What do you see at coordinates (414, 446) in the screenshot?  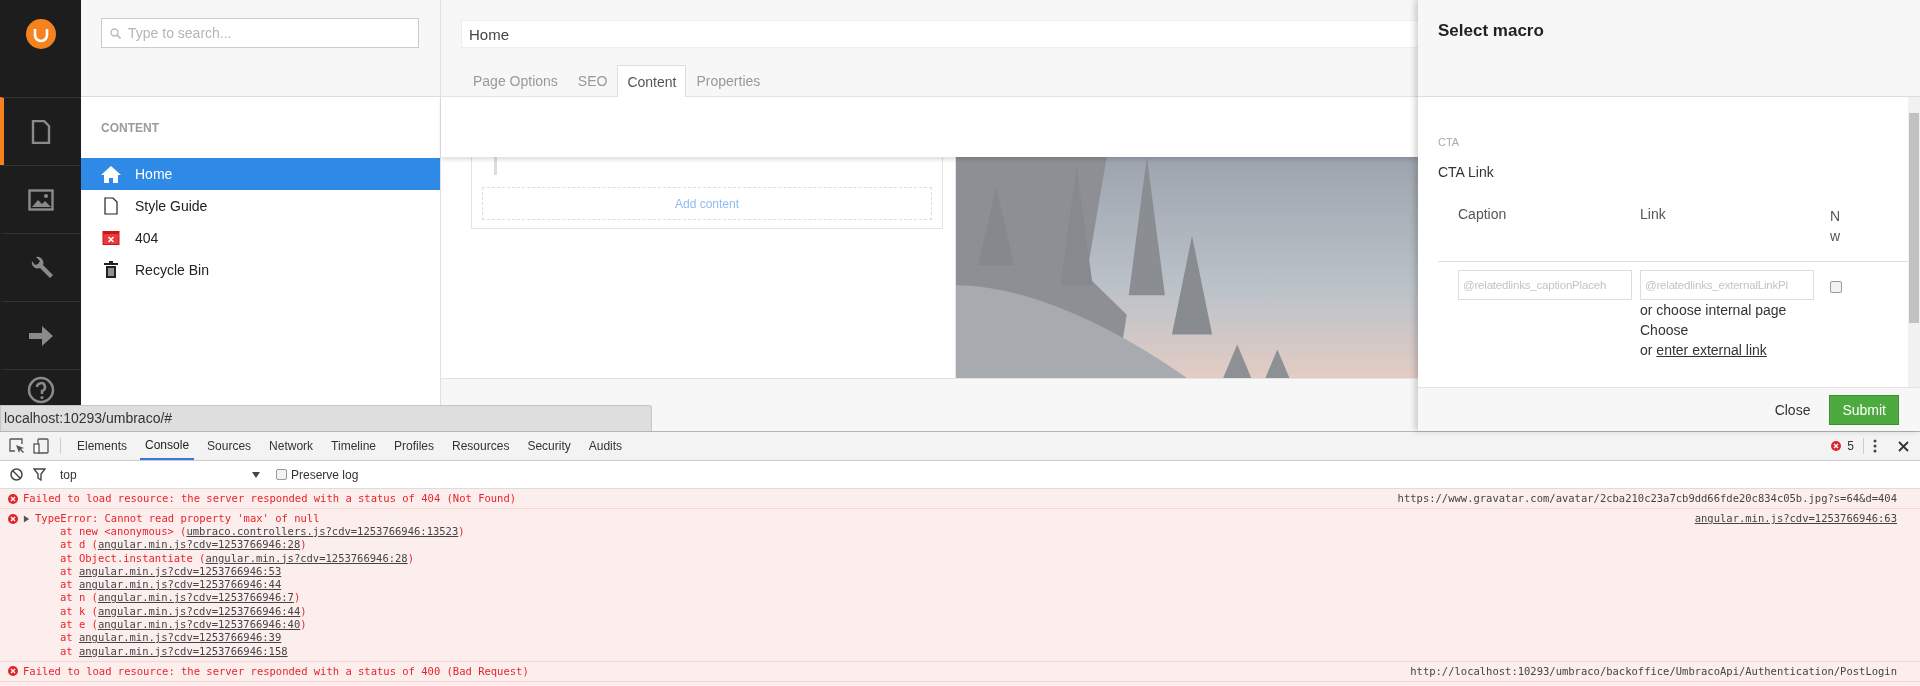 I see `devtools-tab: Profiles` at bounding box center [414, 446].